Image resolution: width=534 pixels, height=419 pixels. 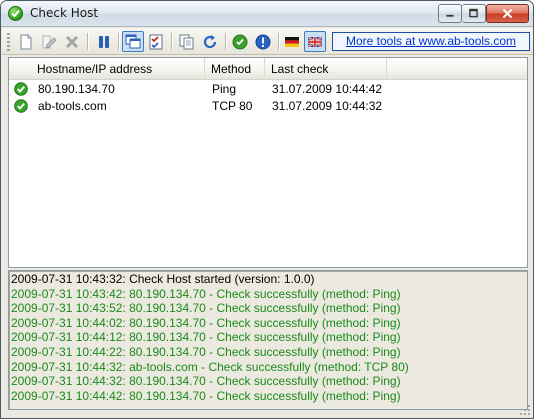 I want to click on close-button, so click(x=507, y=13).